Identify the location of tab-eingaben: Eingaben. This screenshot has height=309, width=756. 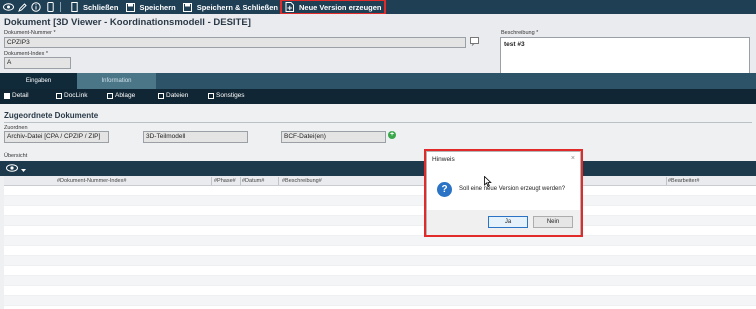
(38, 81).